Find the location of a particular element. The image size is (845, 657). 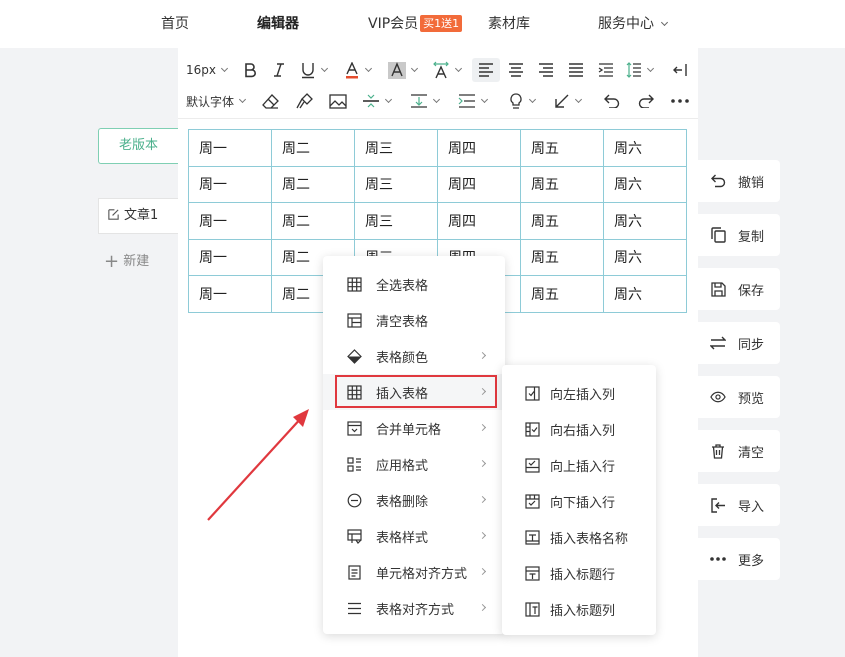

action-button-label: 同步 is located at coordinates (751, 345).